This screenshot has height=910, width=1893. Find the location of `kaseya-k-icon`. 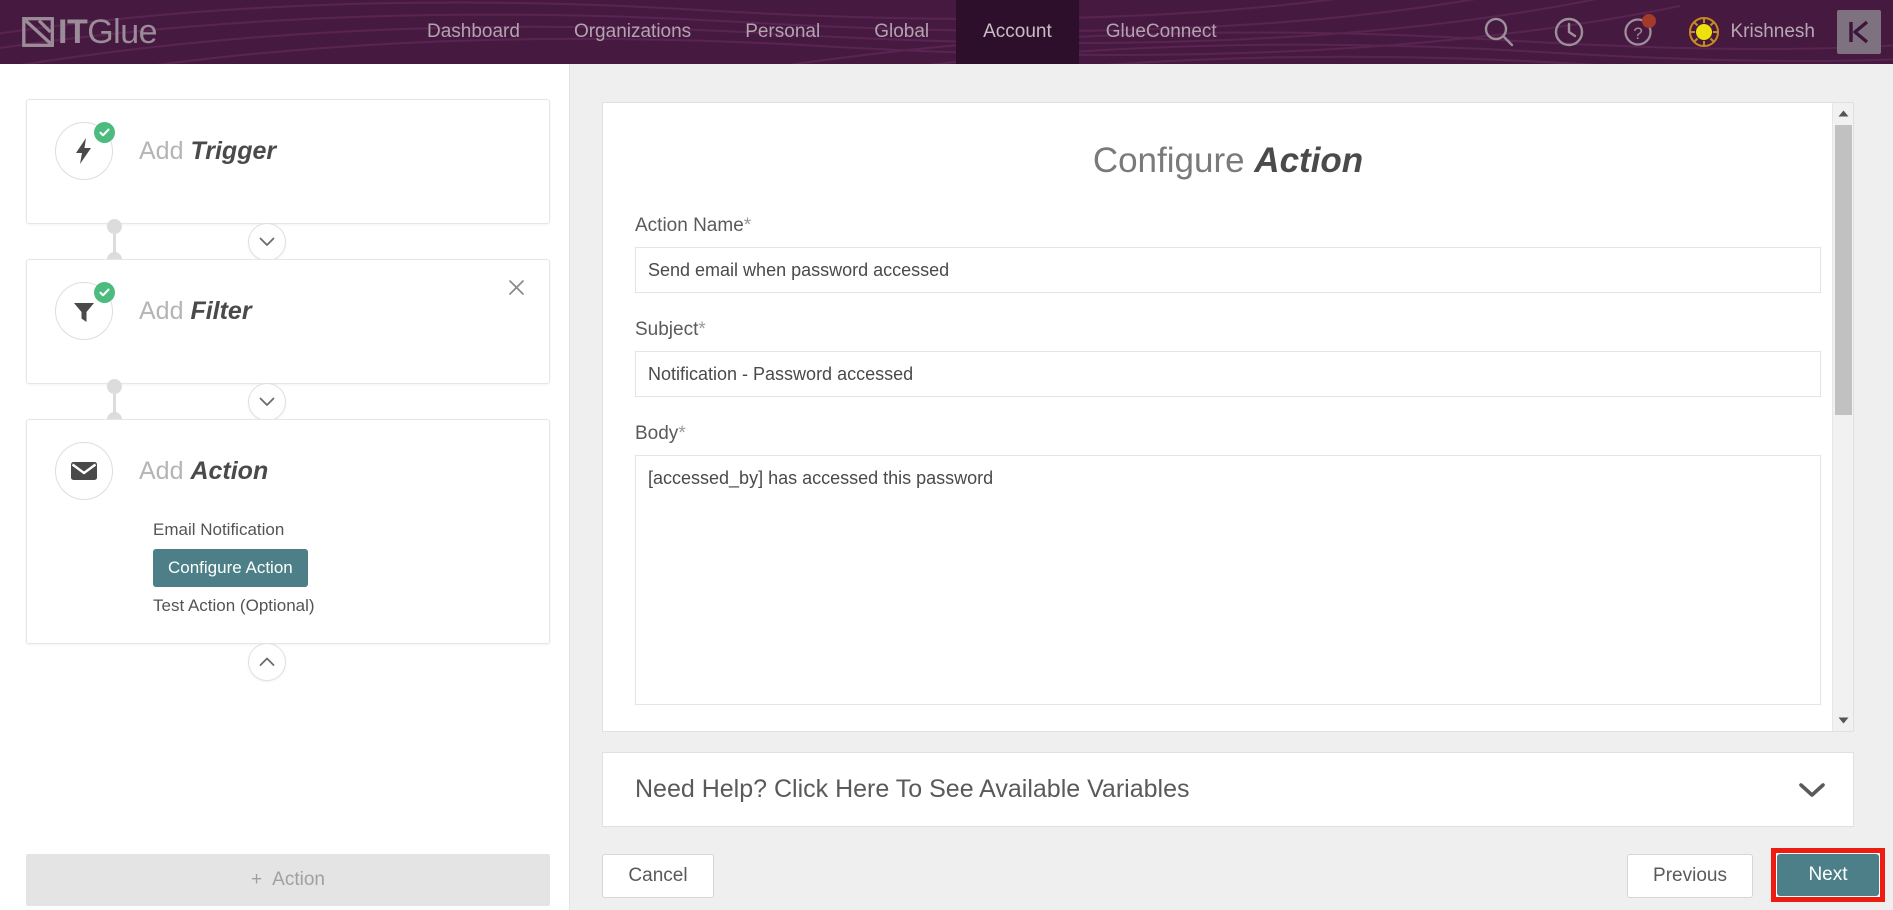

kaseya-k-icon is located at coordinates (1859, 32).